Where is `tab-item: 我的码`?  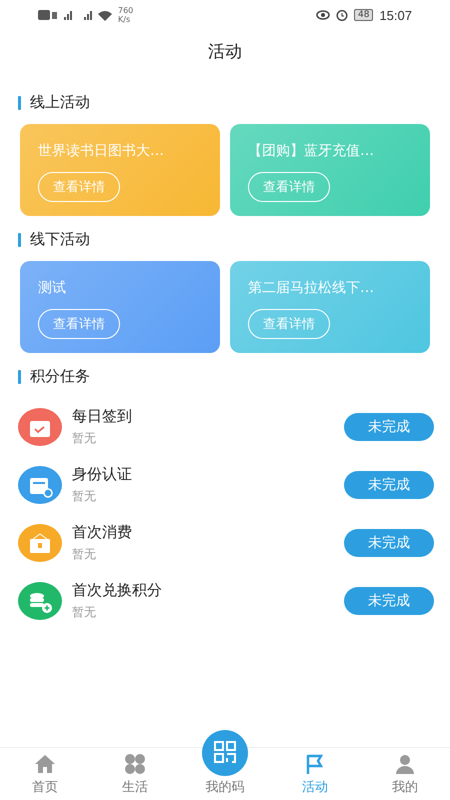 tab-item: 我的码 is located at coordinates (225, 762).